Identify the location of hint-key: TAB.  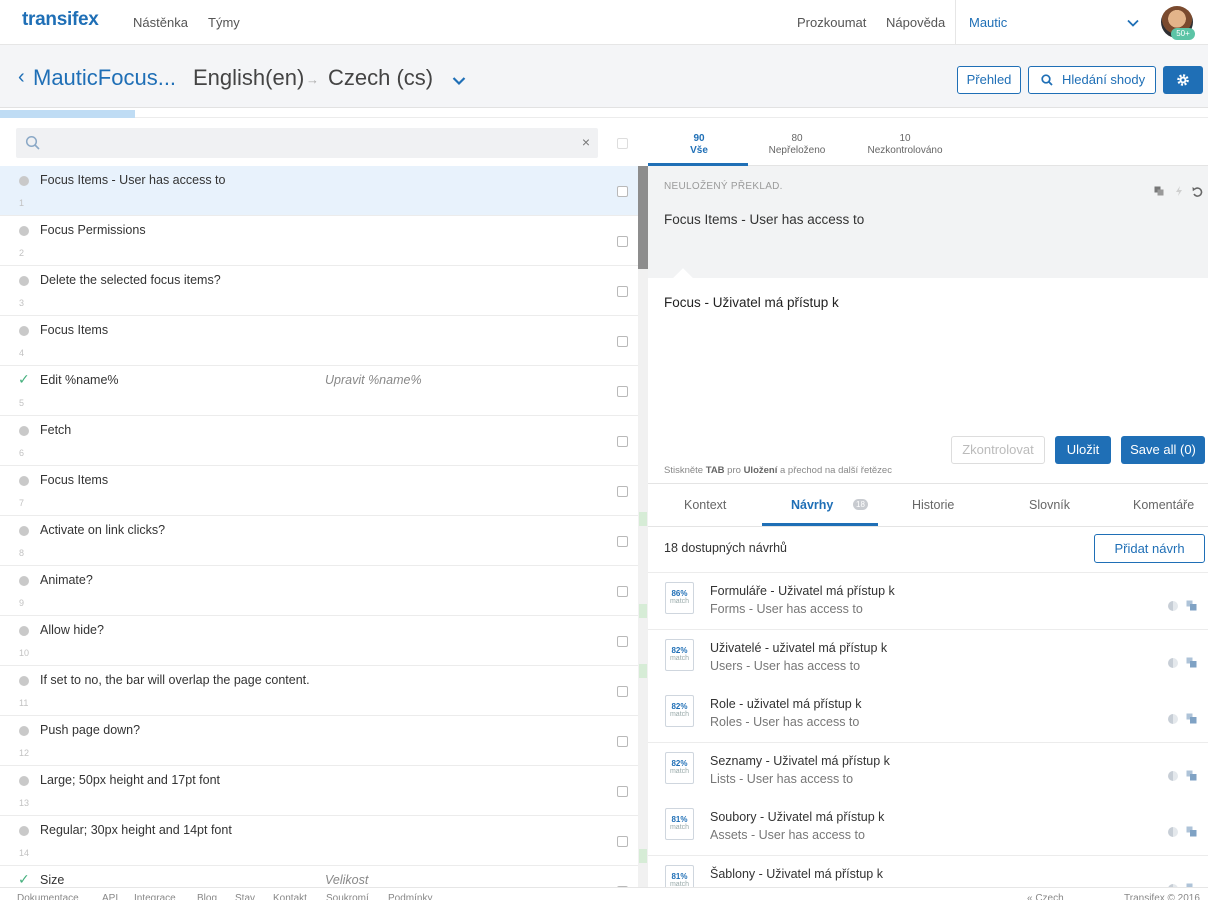
(715, 470).